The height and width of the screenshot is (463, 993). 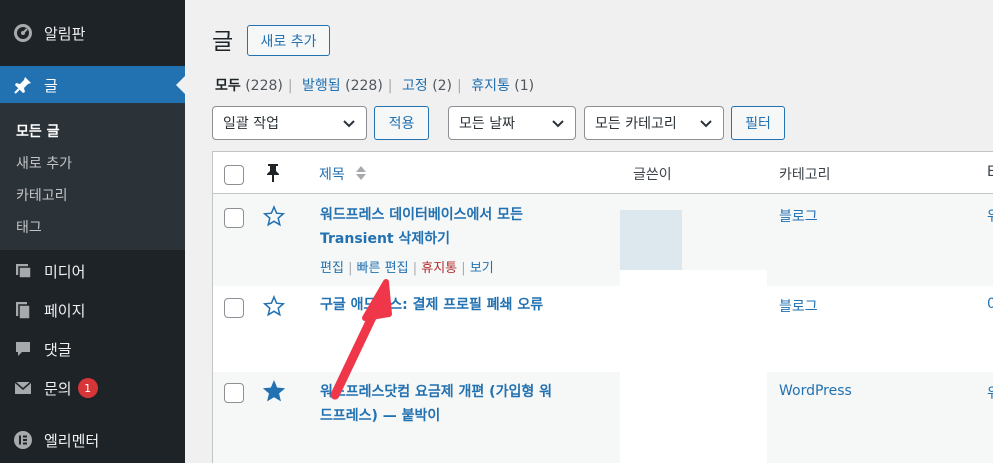 What do you see at coordinates (65, 310) in the screenshot?
I see `menu-pages-label: 페이지` at bounding box center [65, 310].